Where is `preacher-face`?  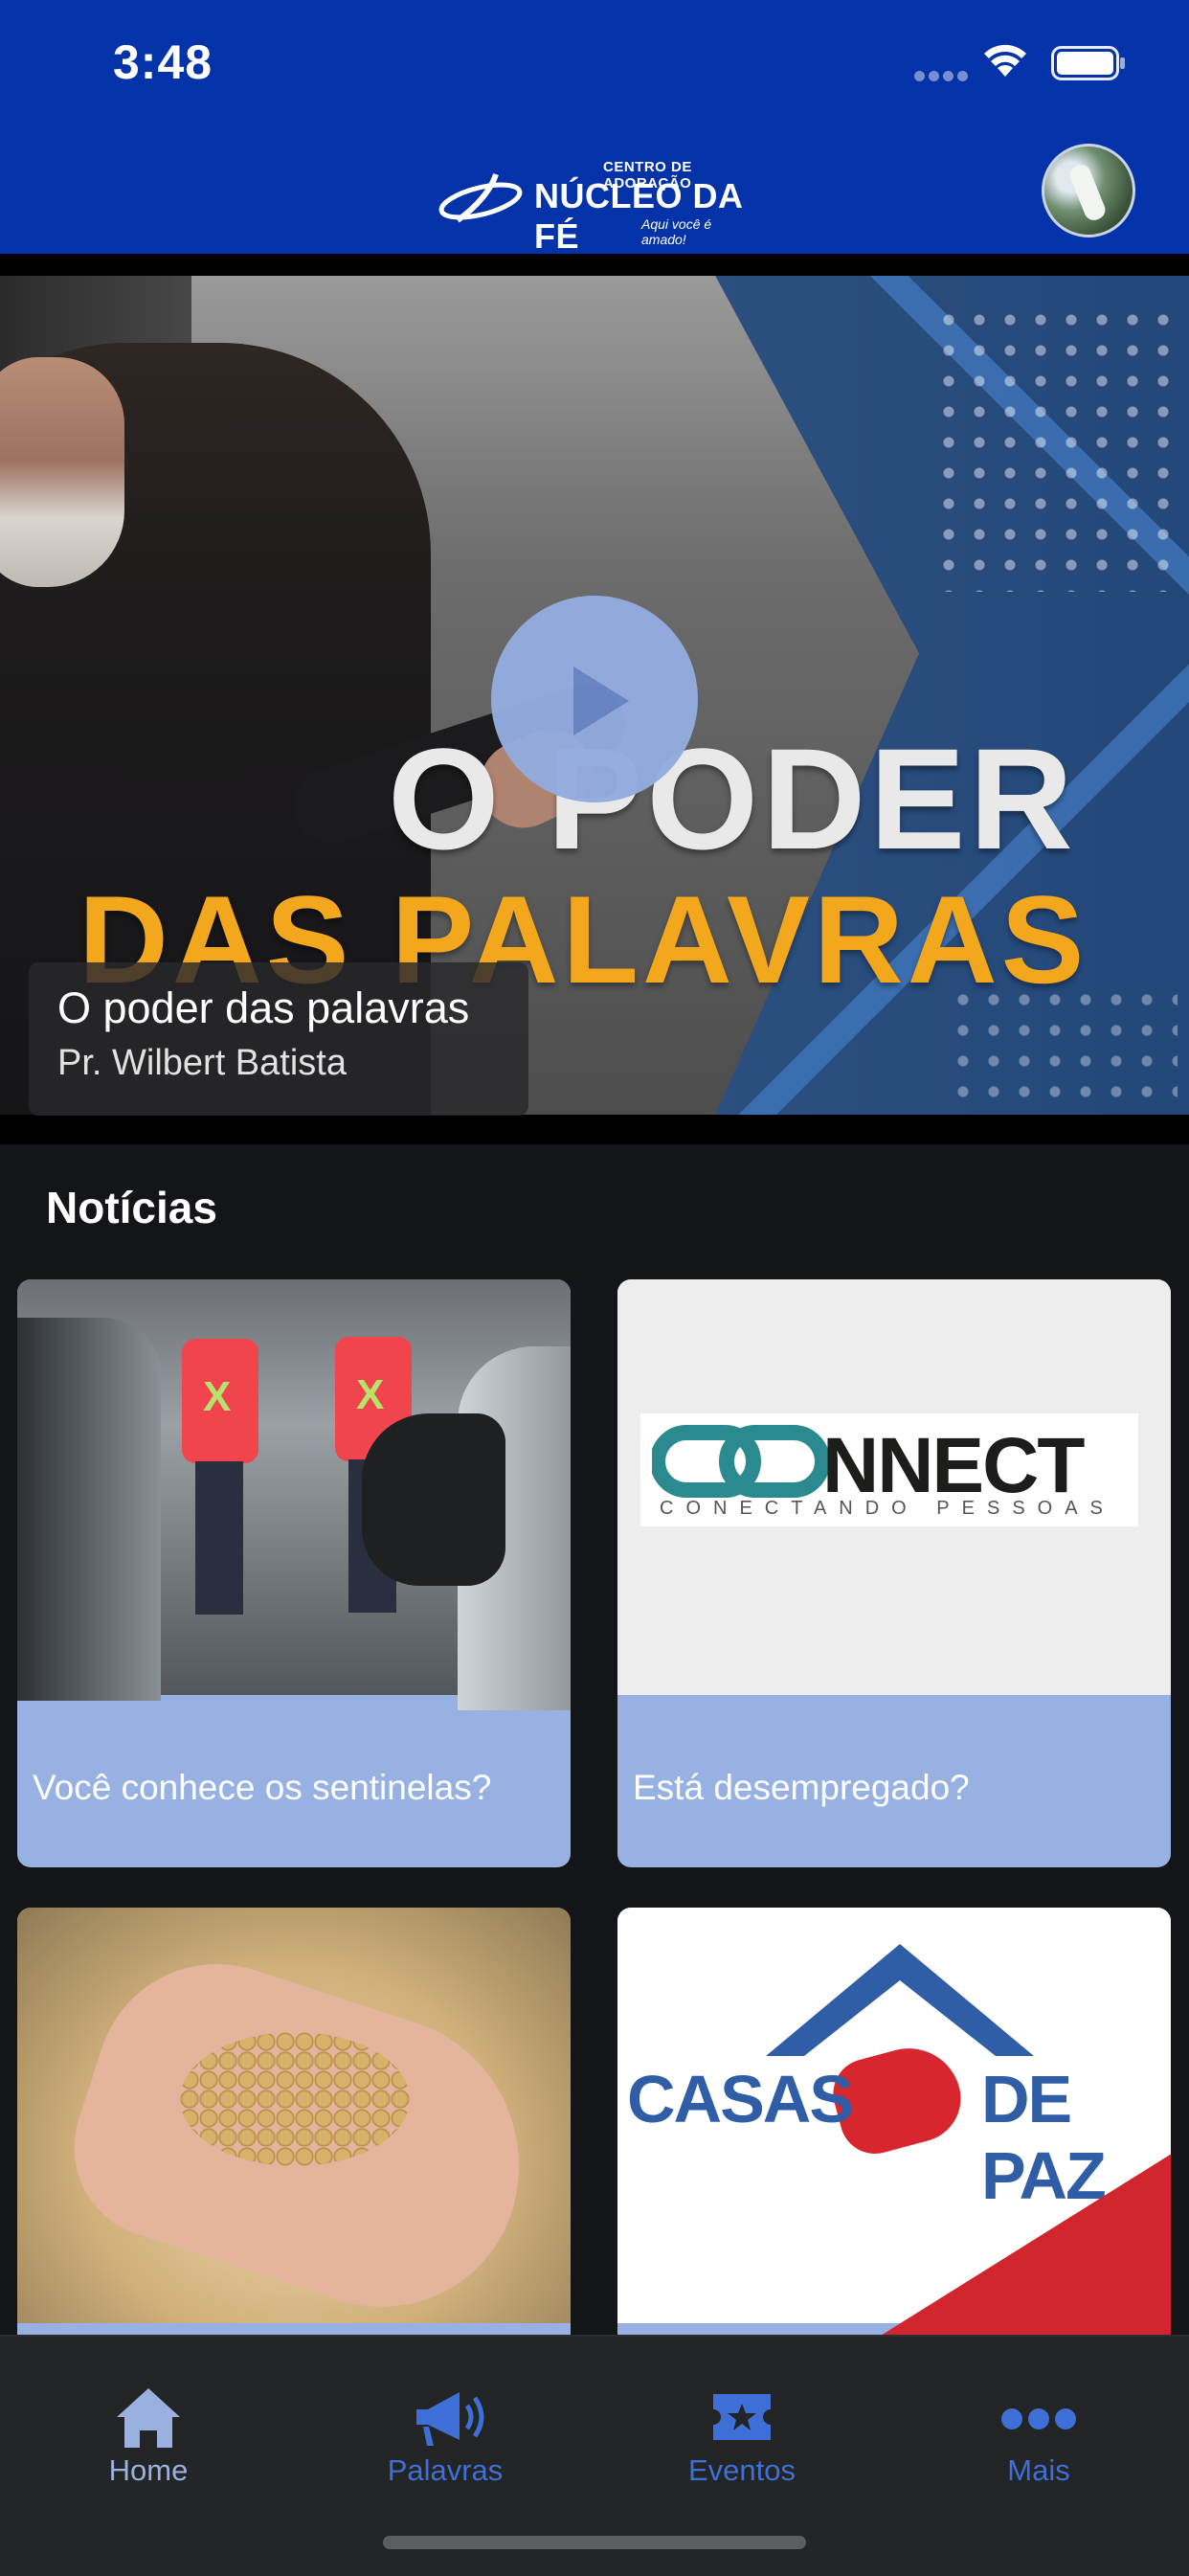
preacher-face is located at coordinates (62, 472).